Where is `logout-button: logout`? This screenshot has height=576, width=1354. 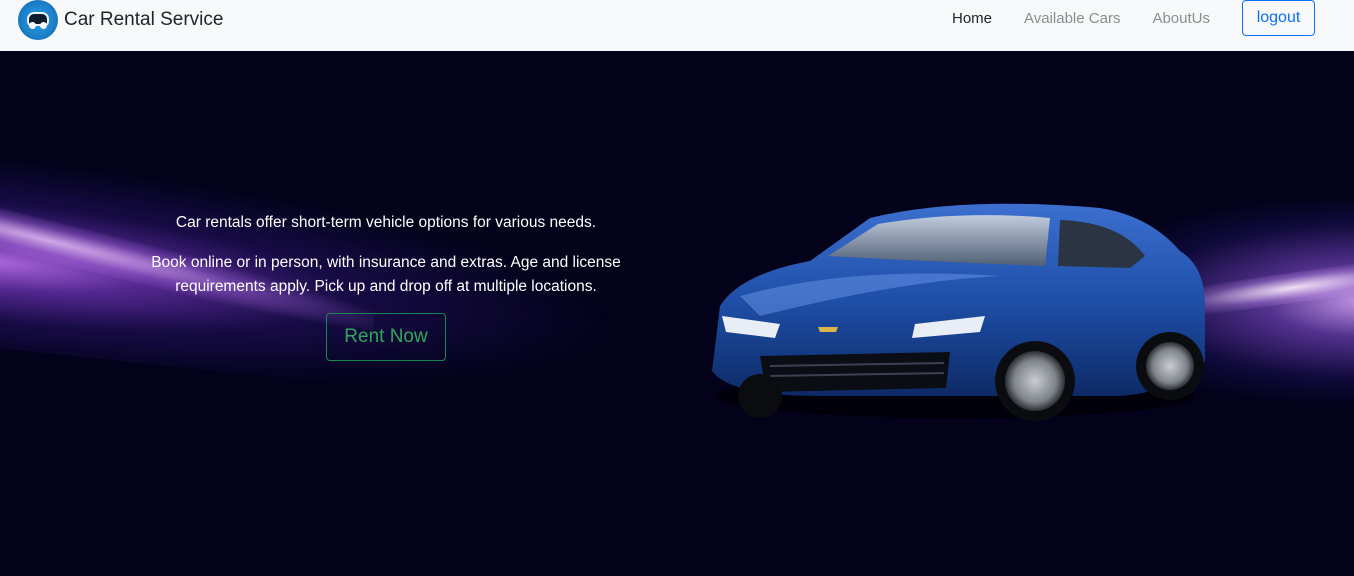 logout-button: logout is located at coordinates (1278, 18).